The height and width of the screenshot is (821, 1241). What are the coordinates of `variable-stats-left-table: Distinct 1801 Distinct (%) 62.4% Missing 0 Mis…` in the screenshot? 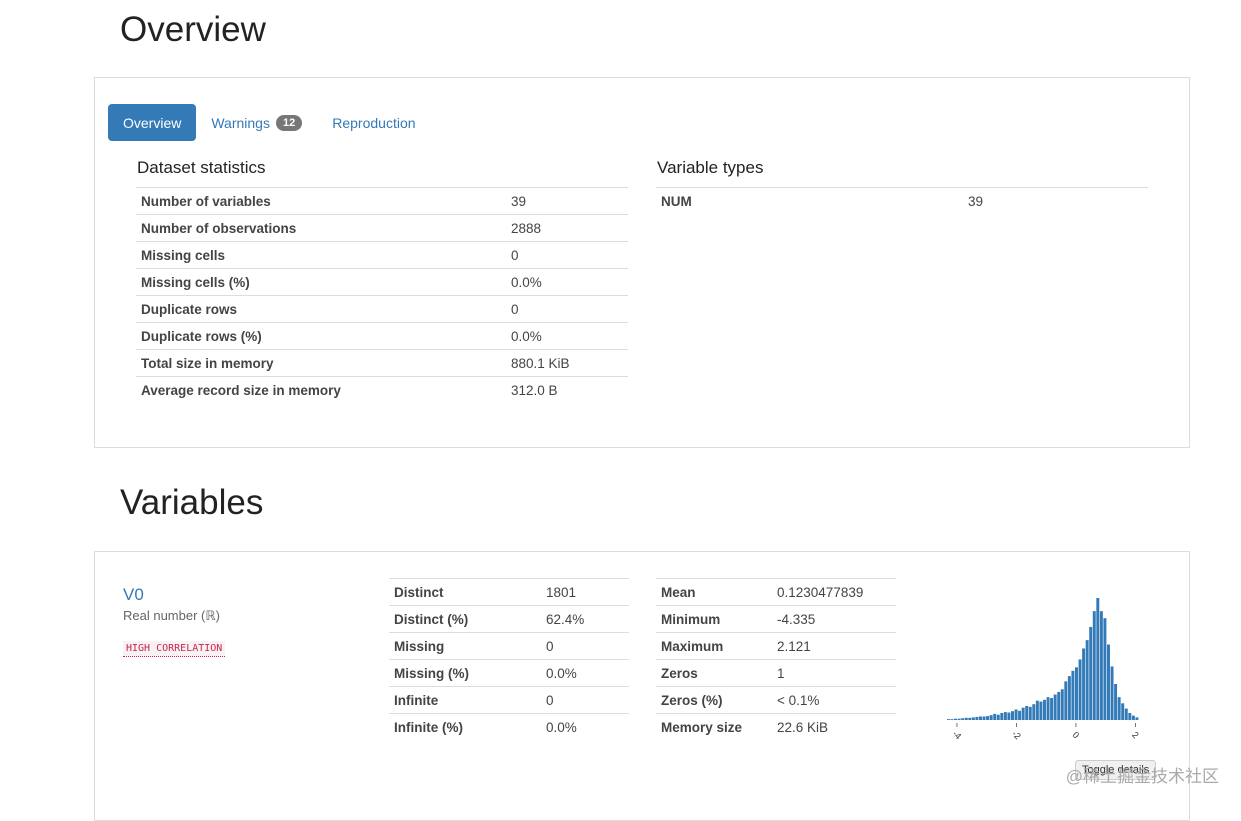 It's located at (509, 659).